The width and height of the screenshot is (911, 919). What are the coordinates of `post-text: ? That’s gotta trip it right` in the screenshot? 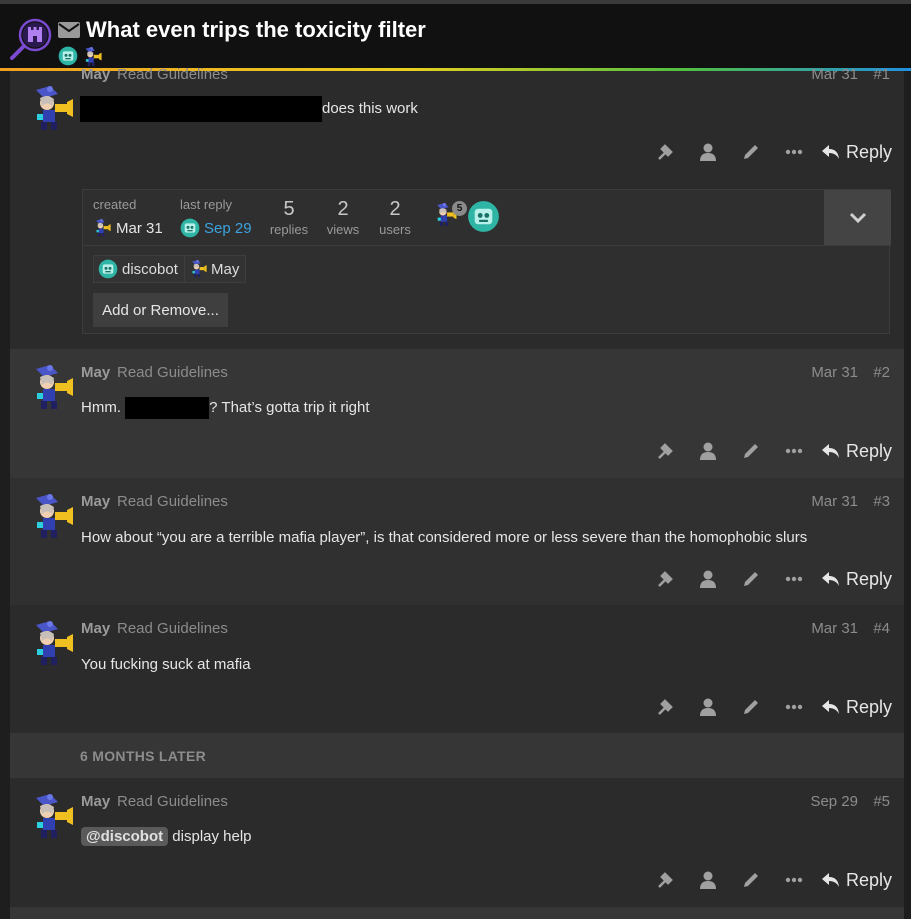 It's located at (289, 407).